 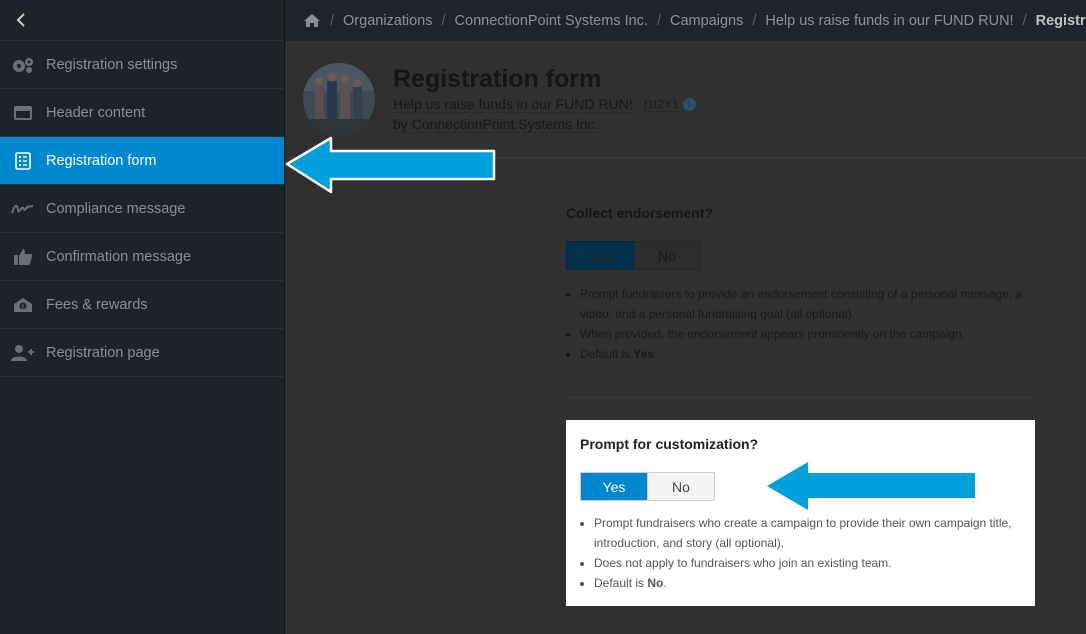 I want to click on sidebar-item-label: Registration page, so click(x=103, y=352).